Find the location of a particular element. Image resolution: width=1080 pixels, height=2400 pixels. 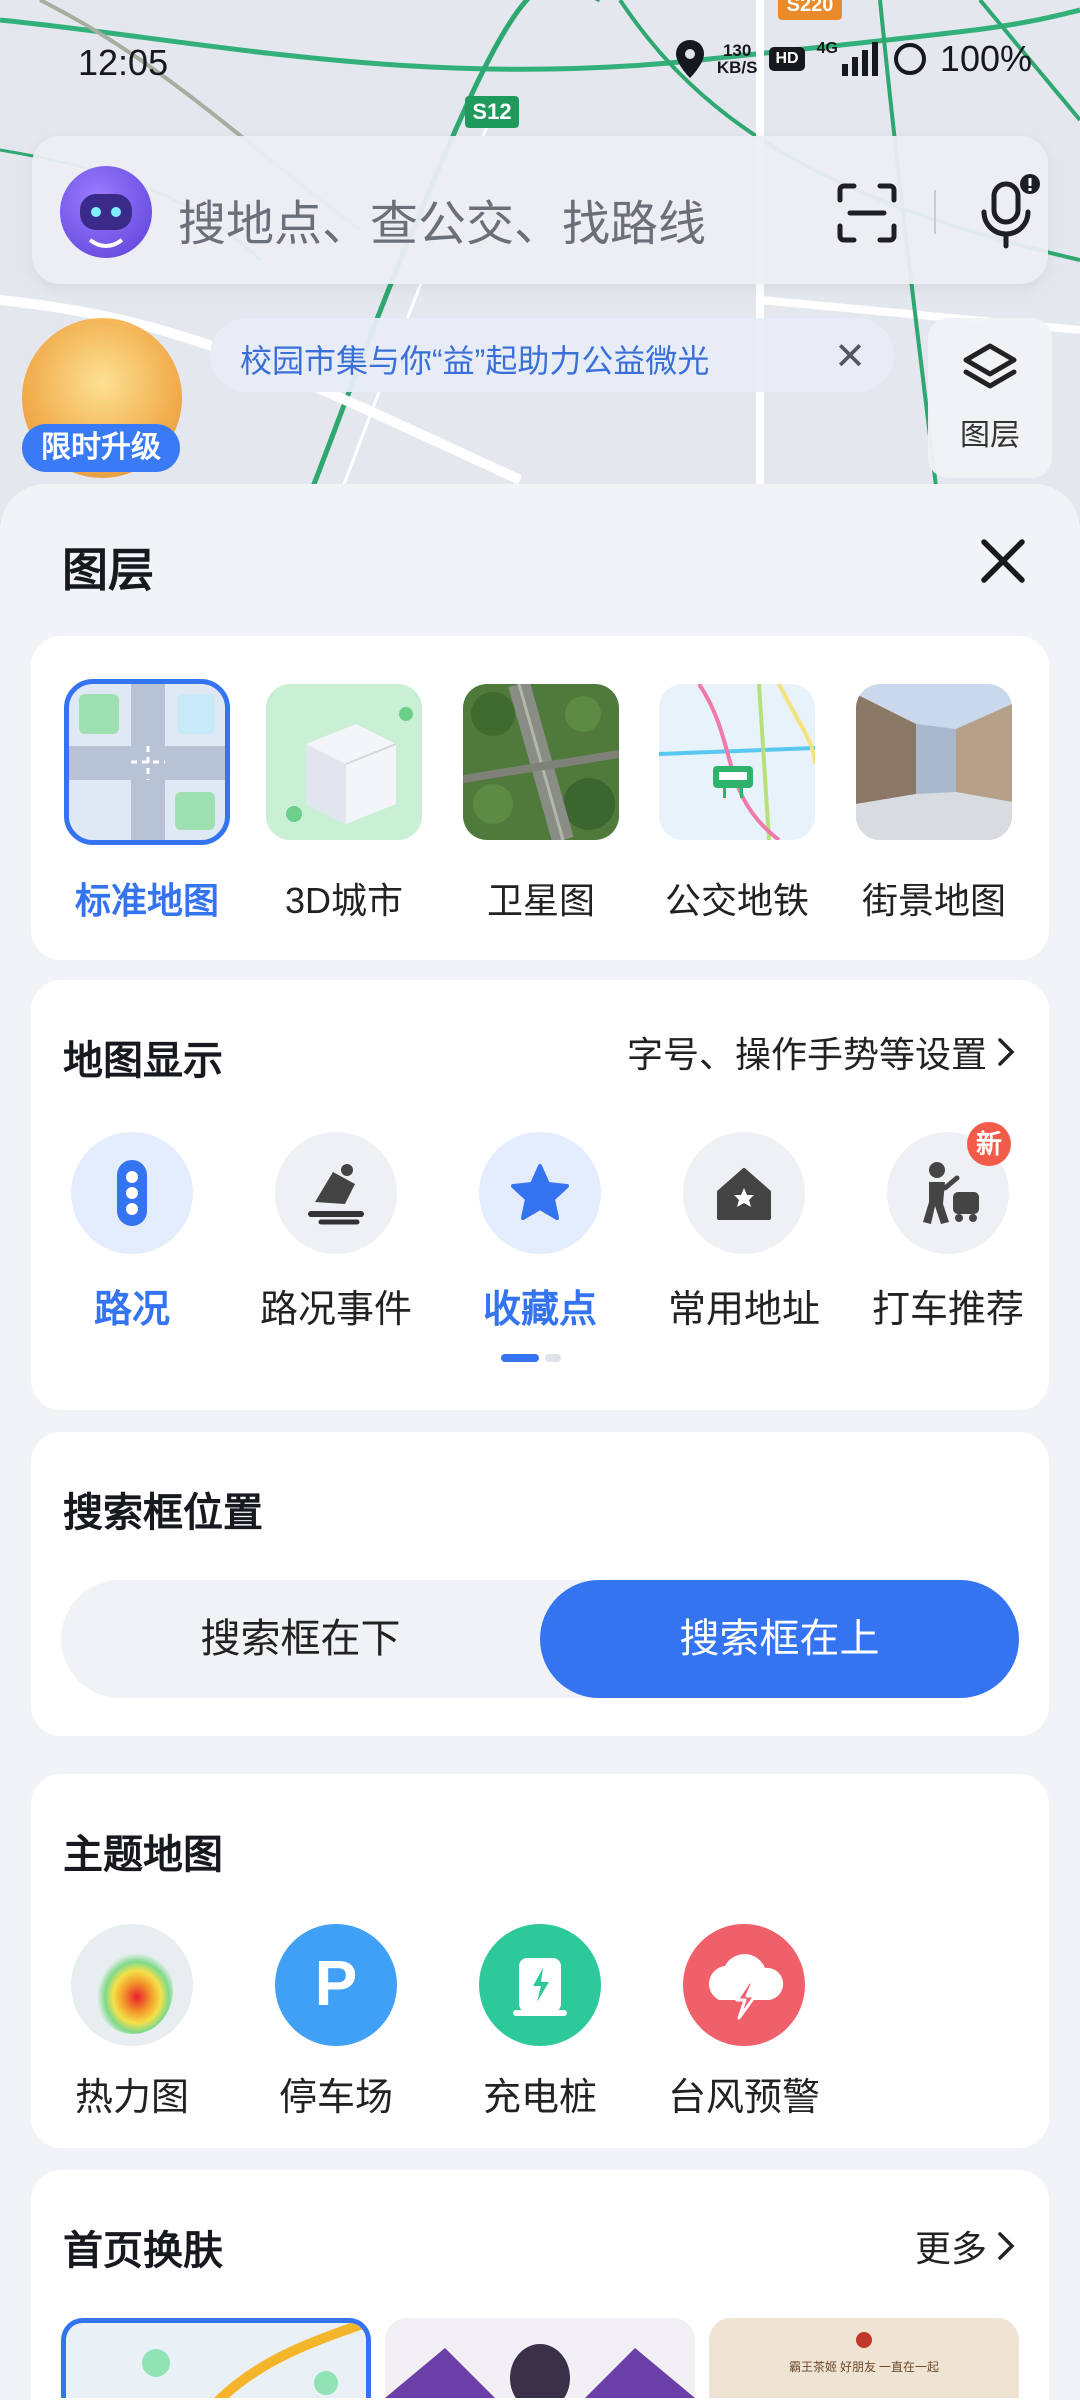

skin-default is located at coordinates (216, 2358).